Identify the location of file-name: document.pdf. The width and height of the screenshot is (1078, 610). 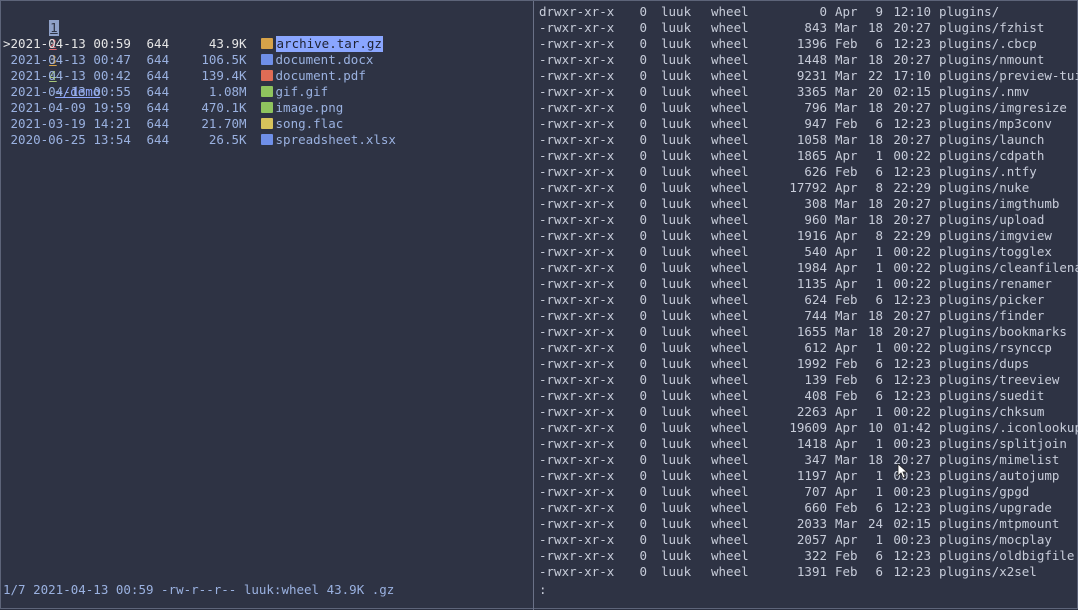
(321, 76).